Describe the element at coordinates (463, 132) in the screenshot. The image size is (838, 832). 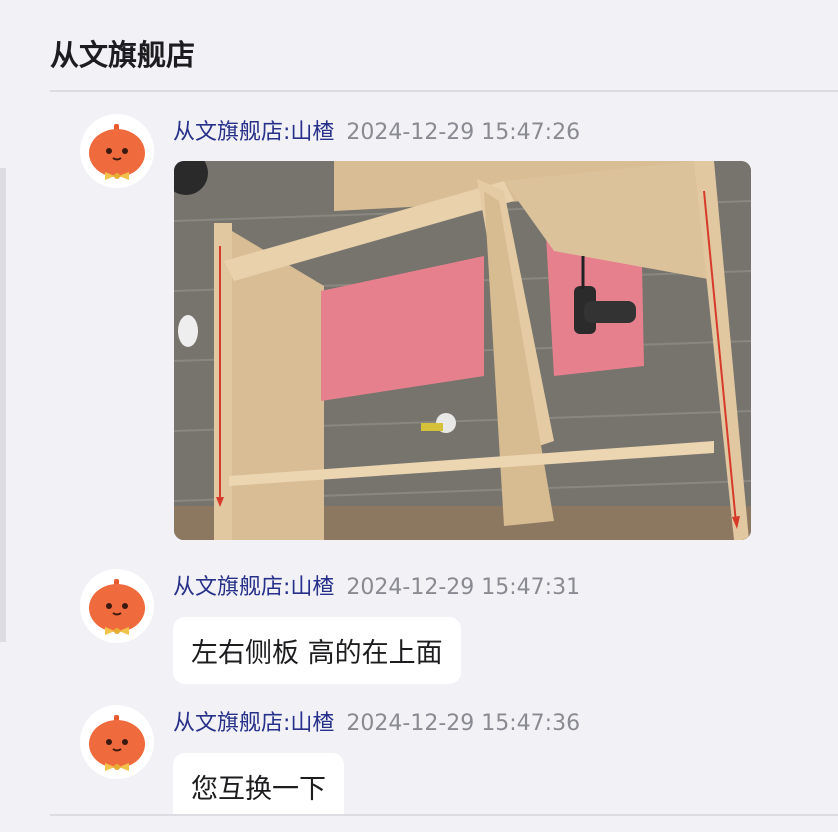
I see `message-time: 2024-12-29 15:47:26` at that location.